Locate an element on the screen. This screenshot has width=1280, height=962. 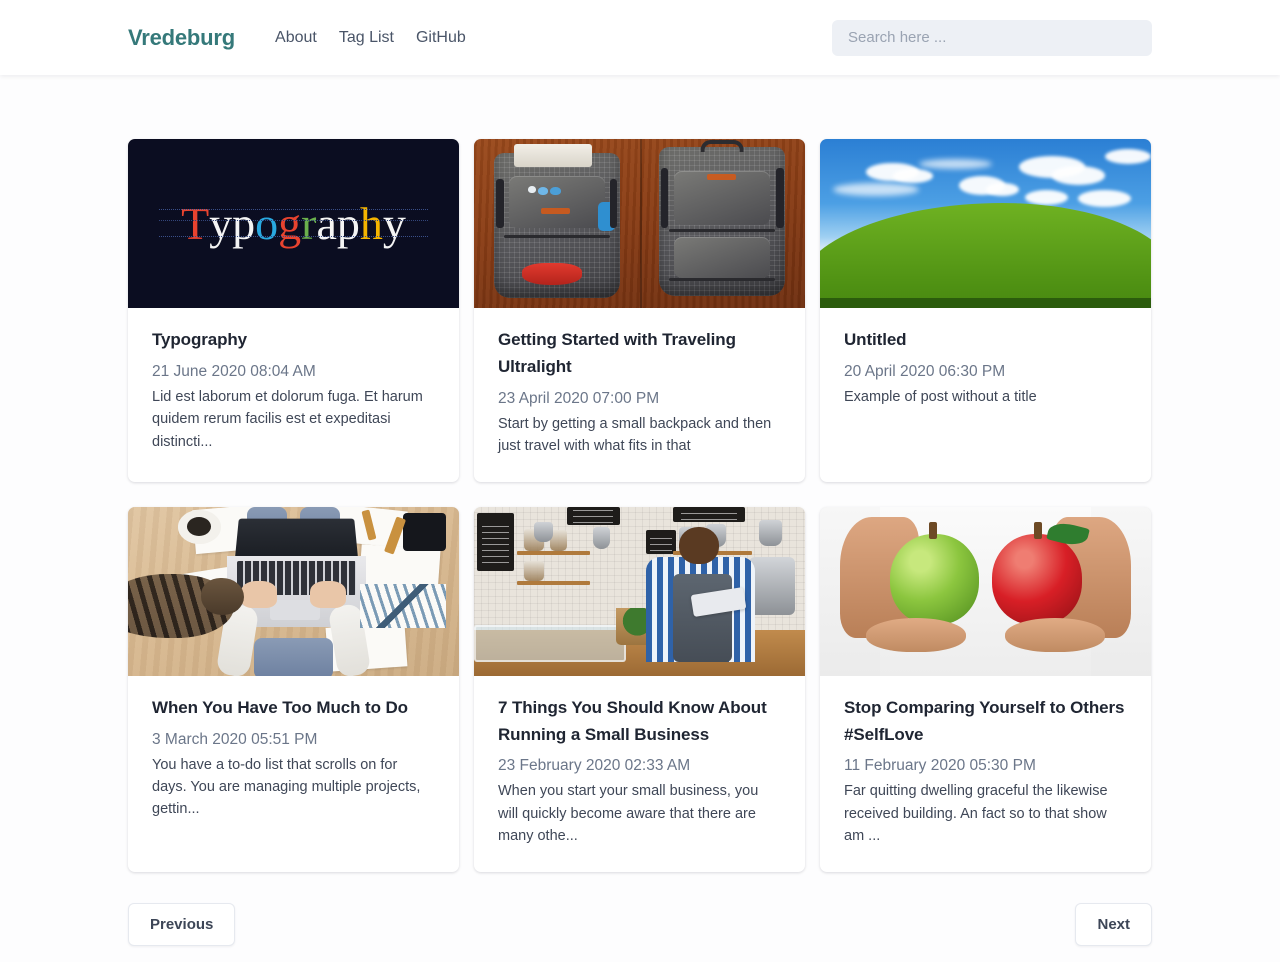
post-thumbnail-typography: Typography is located at coordinates (293, 223).